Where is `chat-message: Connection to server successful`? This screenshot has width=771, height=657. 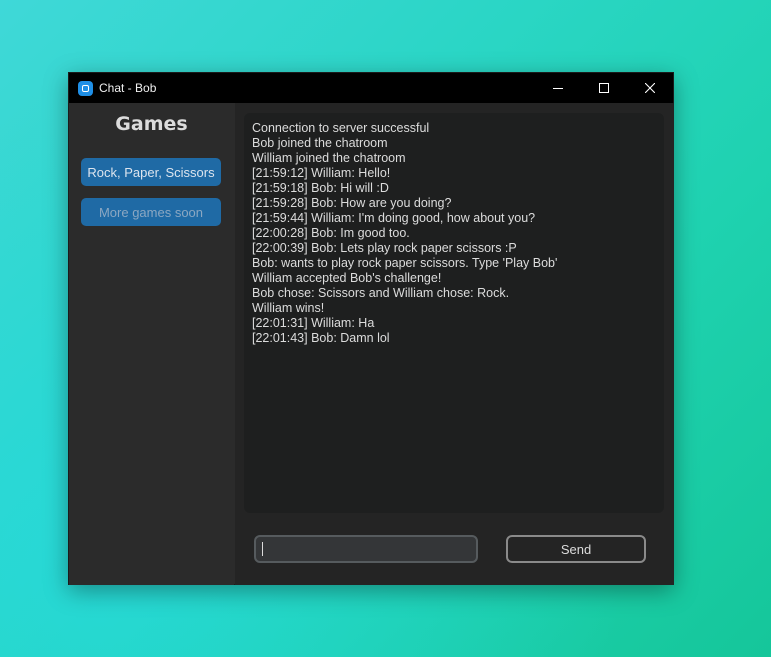
chat-message: Connection to server successful is located at coordinates (341, 128).